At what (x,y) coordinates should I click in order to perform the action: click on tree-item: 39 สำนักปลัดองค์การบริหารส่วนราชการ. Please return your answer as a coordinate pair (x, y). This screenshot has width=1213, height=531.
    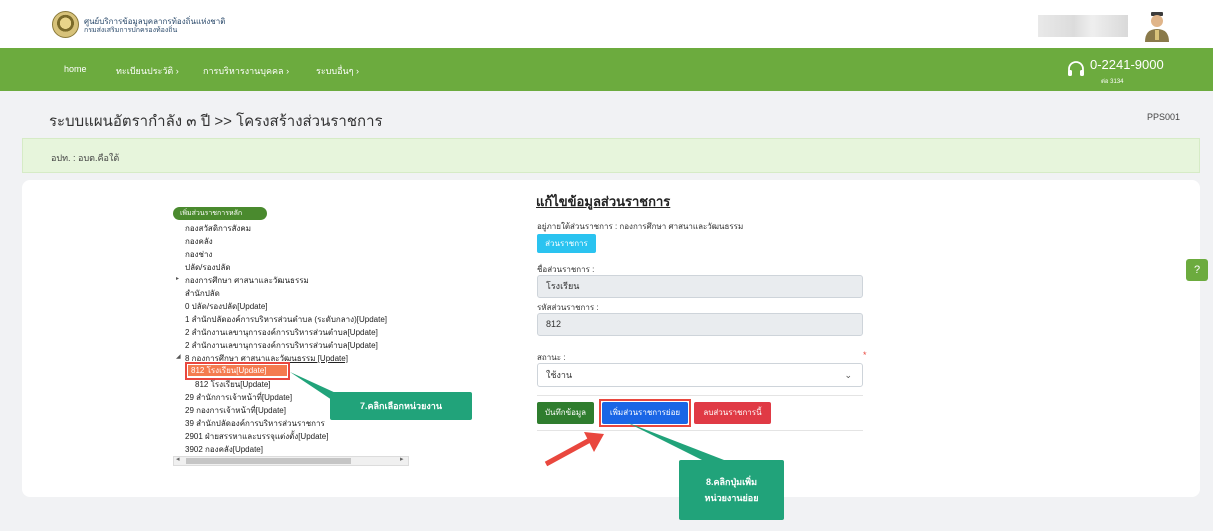
    Looking at the image, I should click on (255, 423).